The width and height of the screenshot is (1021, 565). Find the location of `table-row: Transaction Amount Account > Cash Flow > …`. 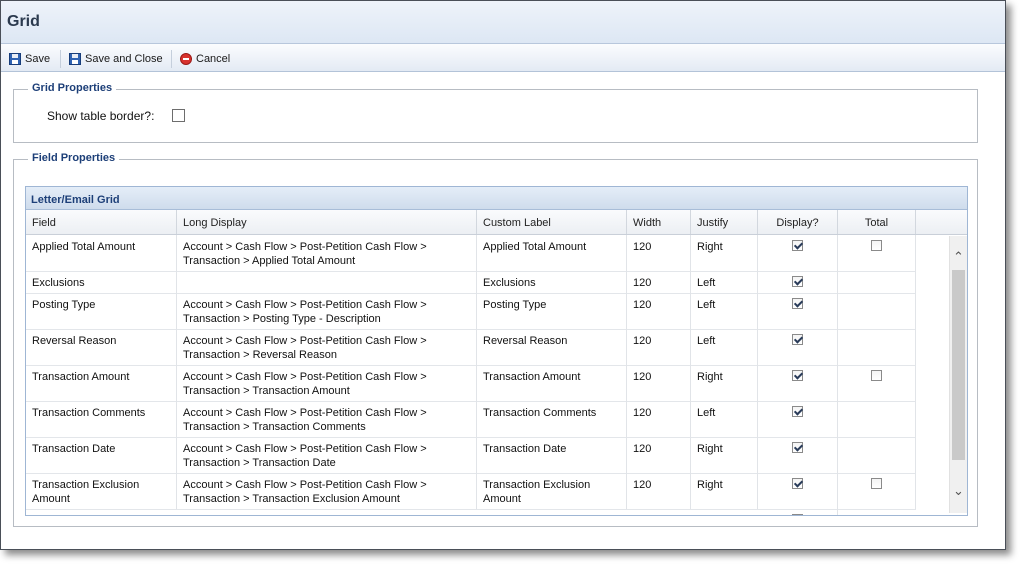

table-row: Transaction Amount Account > Cash Flow > … is located at coordinates (471, 383).